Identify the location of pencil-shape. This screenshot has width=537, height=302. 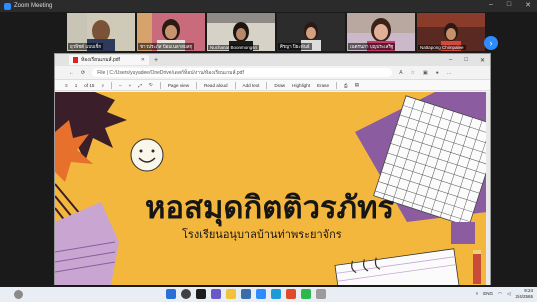
(477, 267).